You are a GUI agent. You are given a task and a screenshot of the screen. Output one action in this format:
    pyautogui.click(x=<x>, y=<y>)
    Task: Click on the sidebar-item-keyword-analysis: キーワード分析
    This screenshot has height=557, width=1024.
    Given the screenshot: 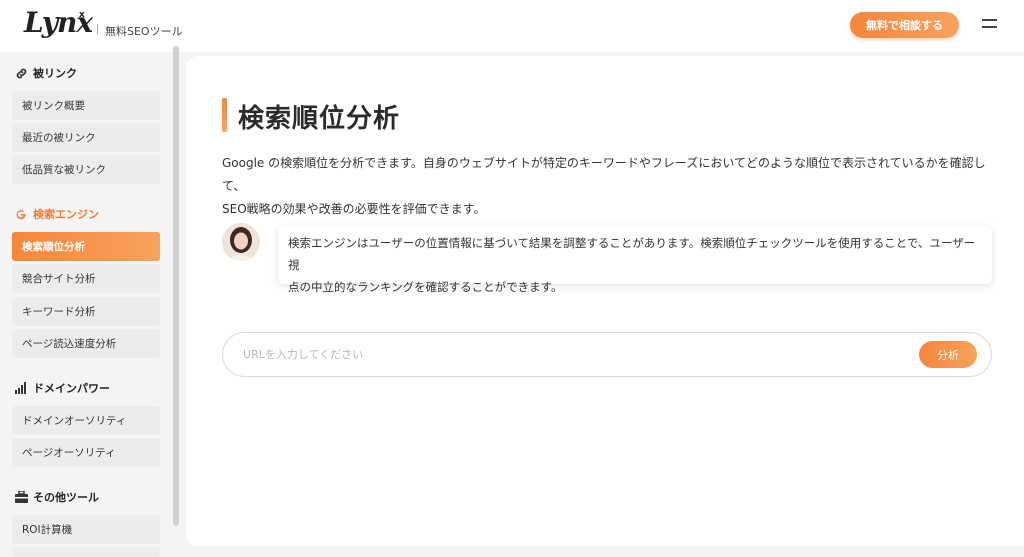 What is the action you would take?
    pyautogui.click(x=86, y=311)
    